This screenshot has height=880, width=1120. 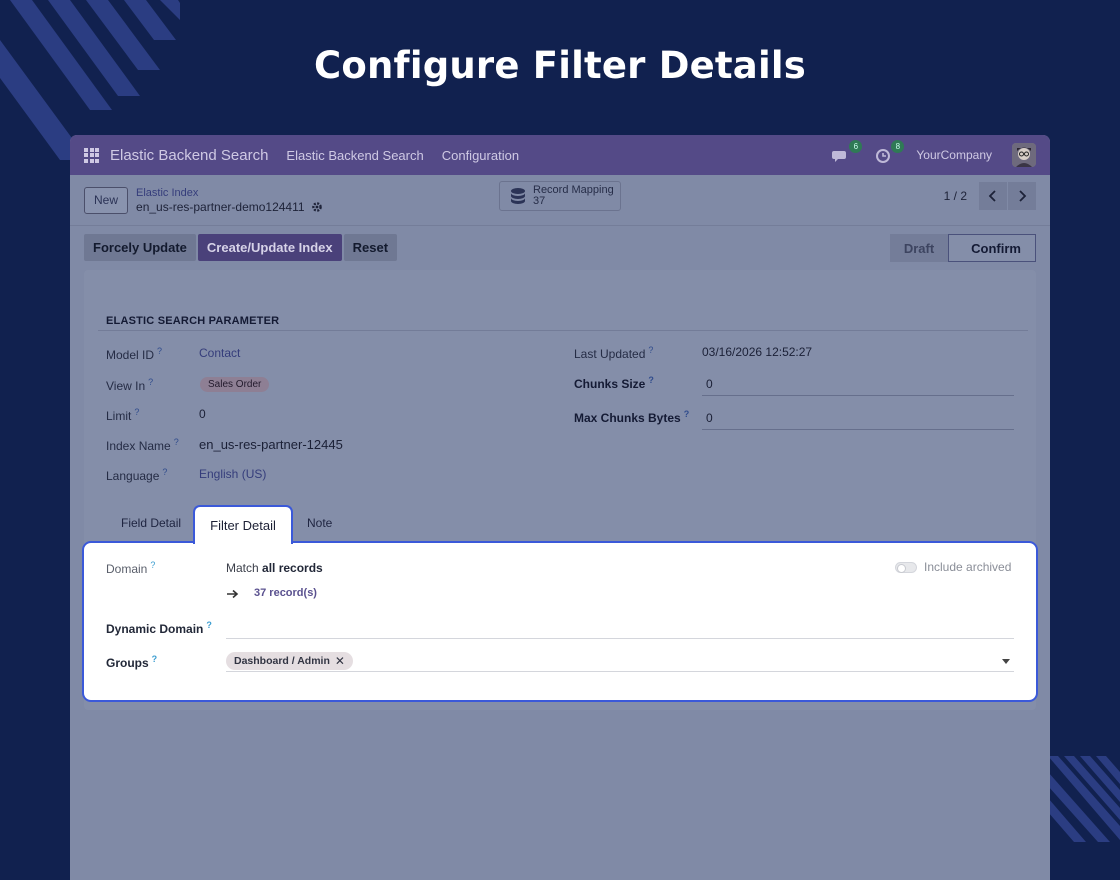 What do you see at coordinates (614, 383) in the screenshot?
I see `chunks-size-label: Chunks Size?` at bounding box center [614, 383].